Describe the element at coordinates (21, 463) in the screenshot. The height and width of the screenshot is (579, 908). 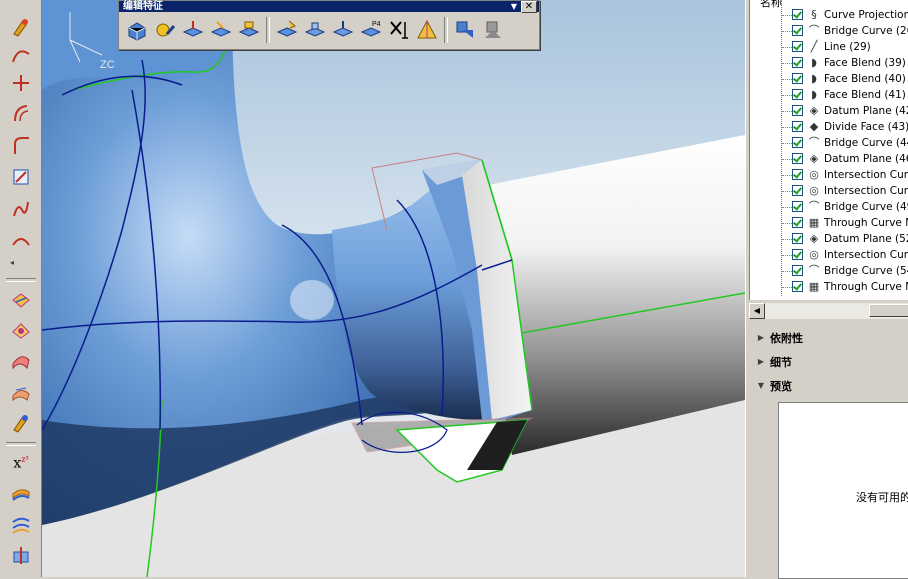
I see `expression-icon: xz³` at that location.